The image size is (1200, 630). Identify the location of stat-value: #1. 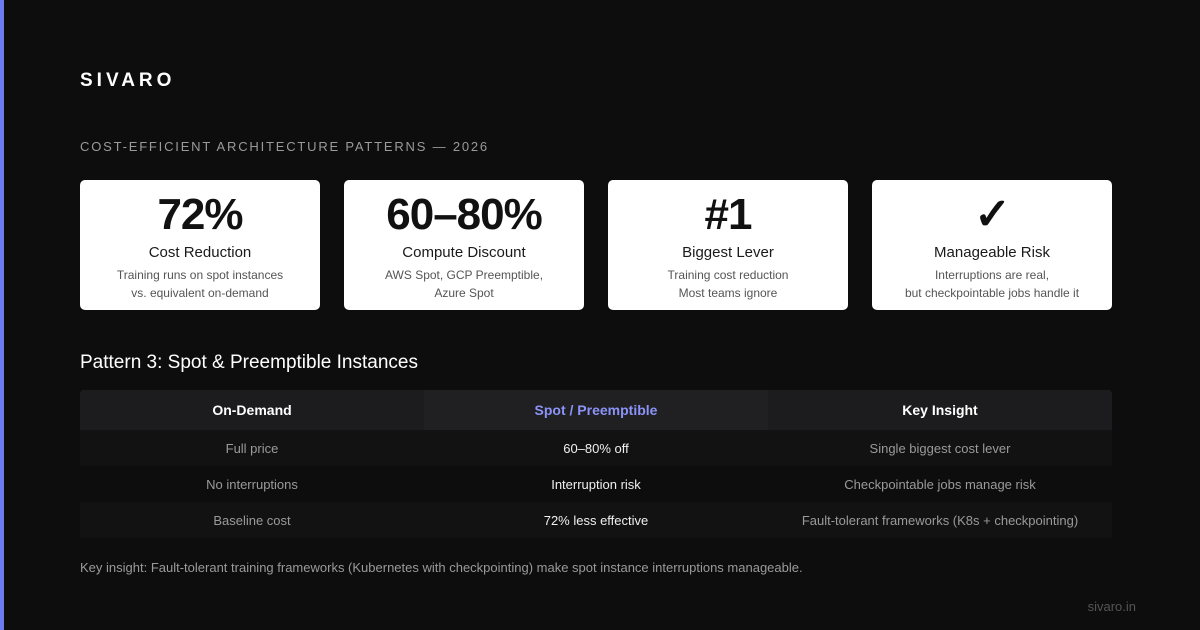
(728, 214).